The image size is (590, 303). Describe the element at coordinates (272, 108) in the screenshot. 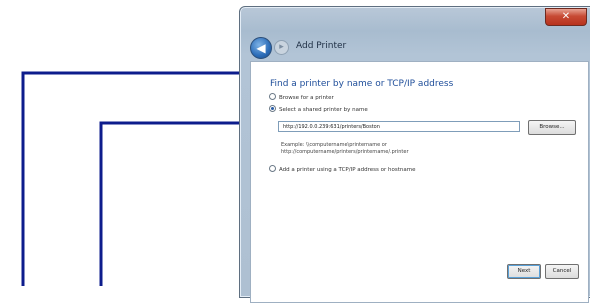

I see `radio-shared-by-name` at that location.